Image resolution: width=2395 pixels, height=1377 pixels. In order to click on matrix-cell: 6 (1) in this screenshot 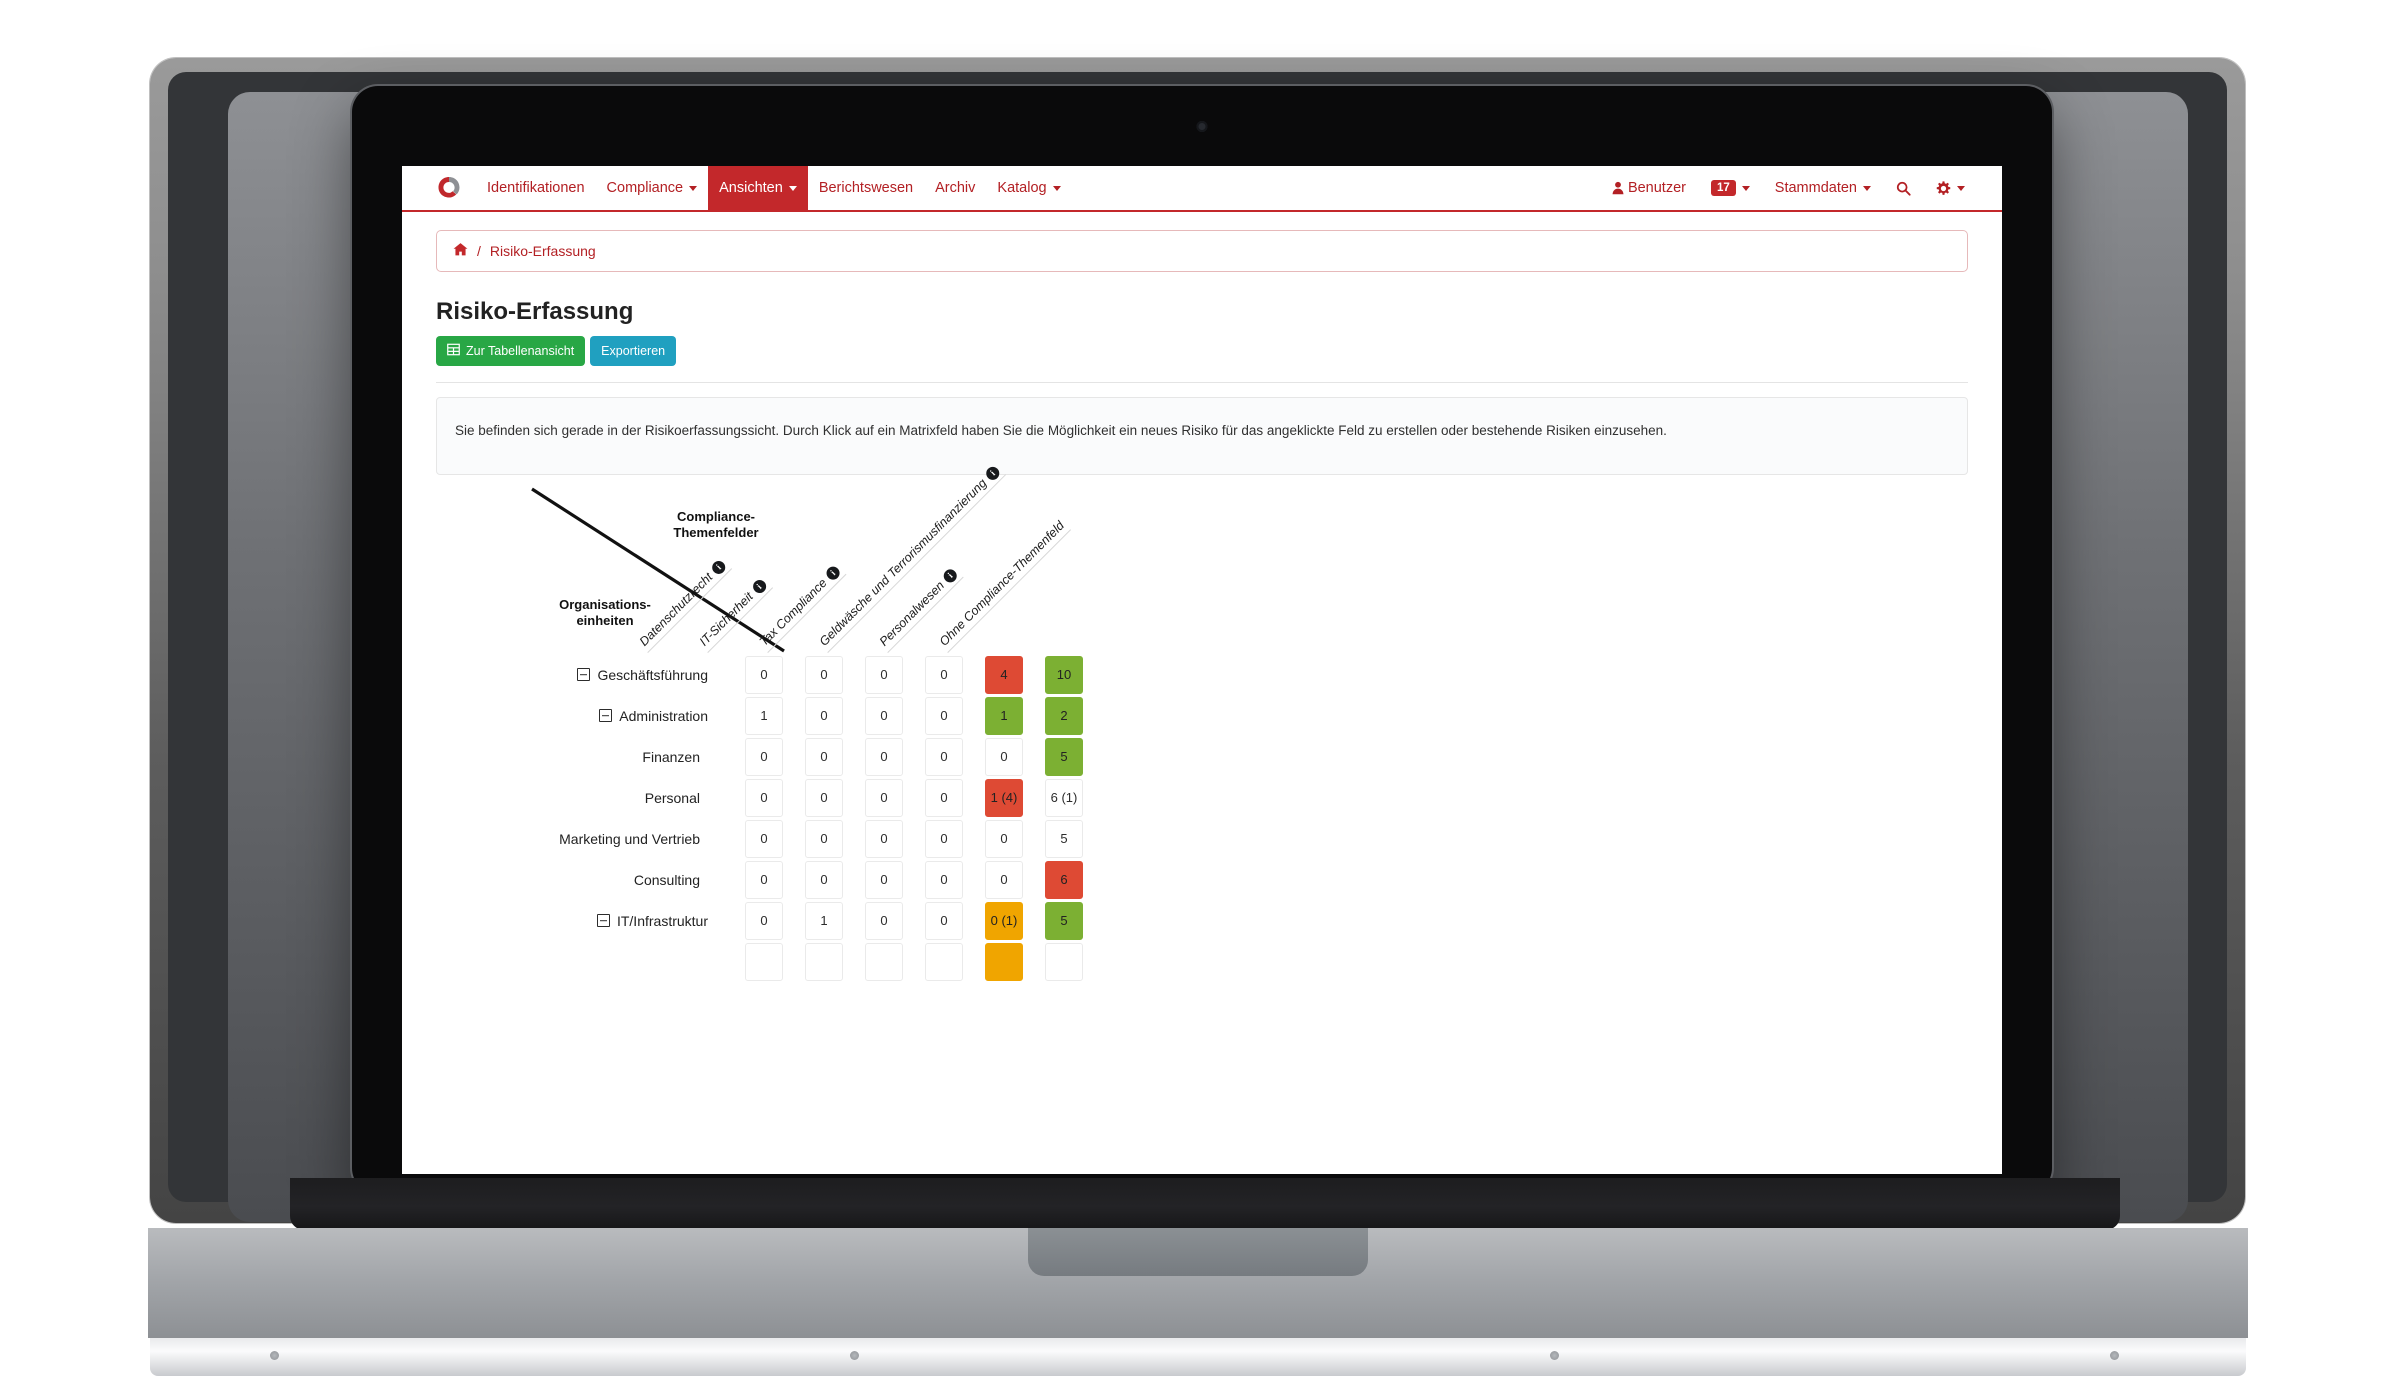, I will do `click(1064, 797)`.